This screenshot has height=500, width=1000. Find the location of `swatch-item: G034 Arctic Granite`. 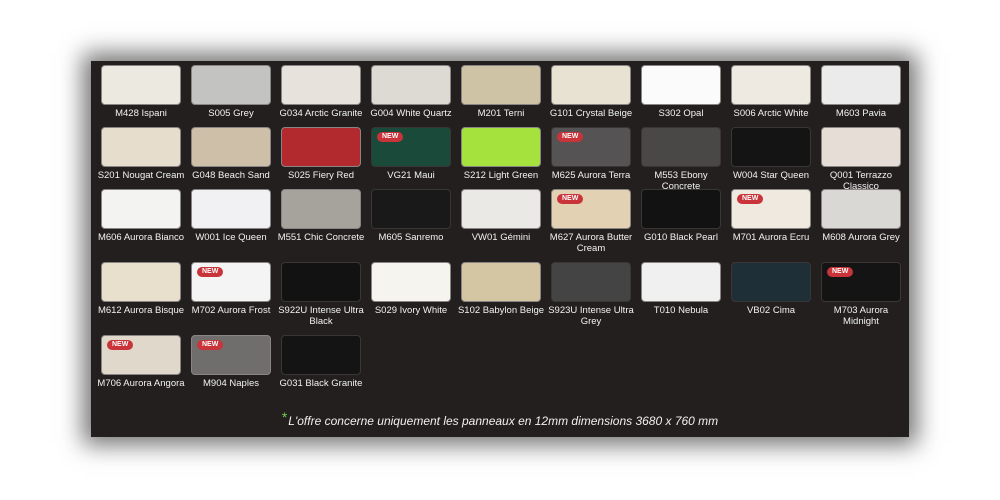

swatch-item: G034 Arctic Granite is located at coordinates (321, 92).